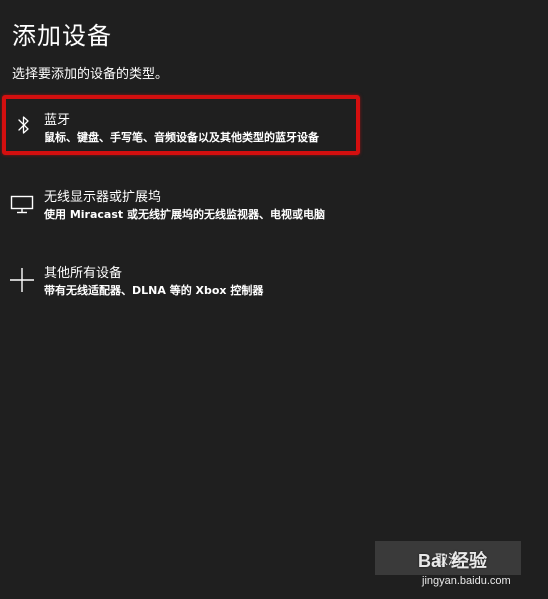 The width and height of the screenshot is (548, 599). I want to click on option-name: 无线显示器或扩展坞, so click(103, 197).